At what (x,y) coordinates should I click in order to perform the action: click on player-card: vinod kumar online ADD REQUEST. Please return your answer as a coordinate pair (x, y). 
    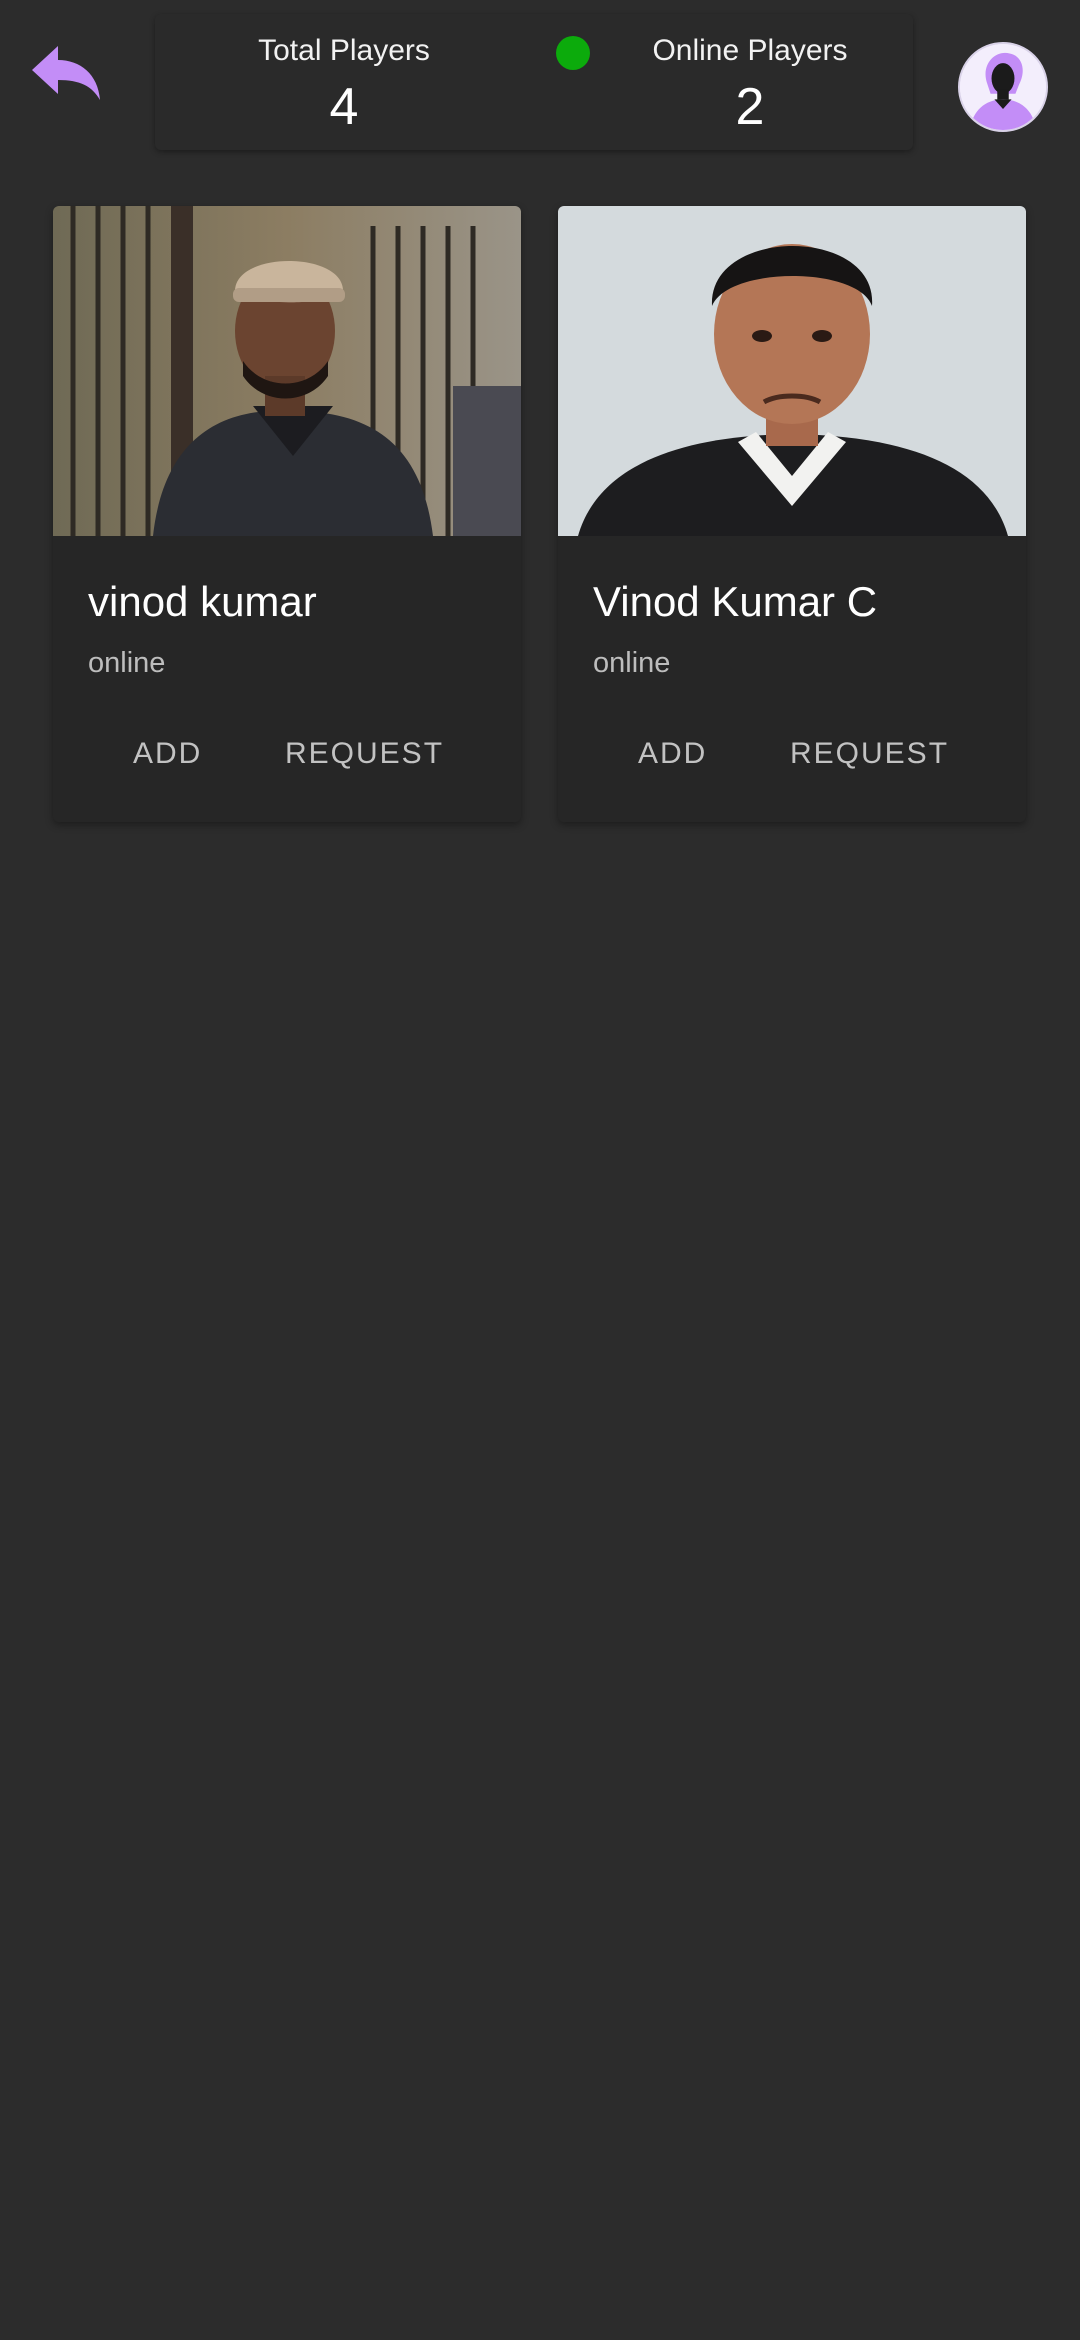
    Looking at the image, I should click on (287, 514).